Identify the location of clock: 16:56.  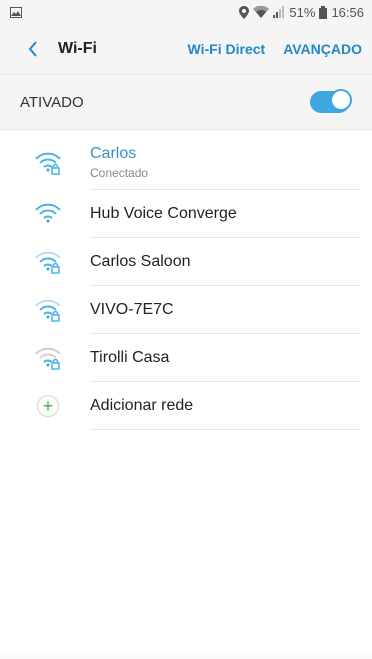
(347, 12).